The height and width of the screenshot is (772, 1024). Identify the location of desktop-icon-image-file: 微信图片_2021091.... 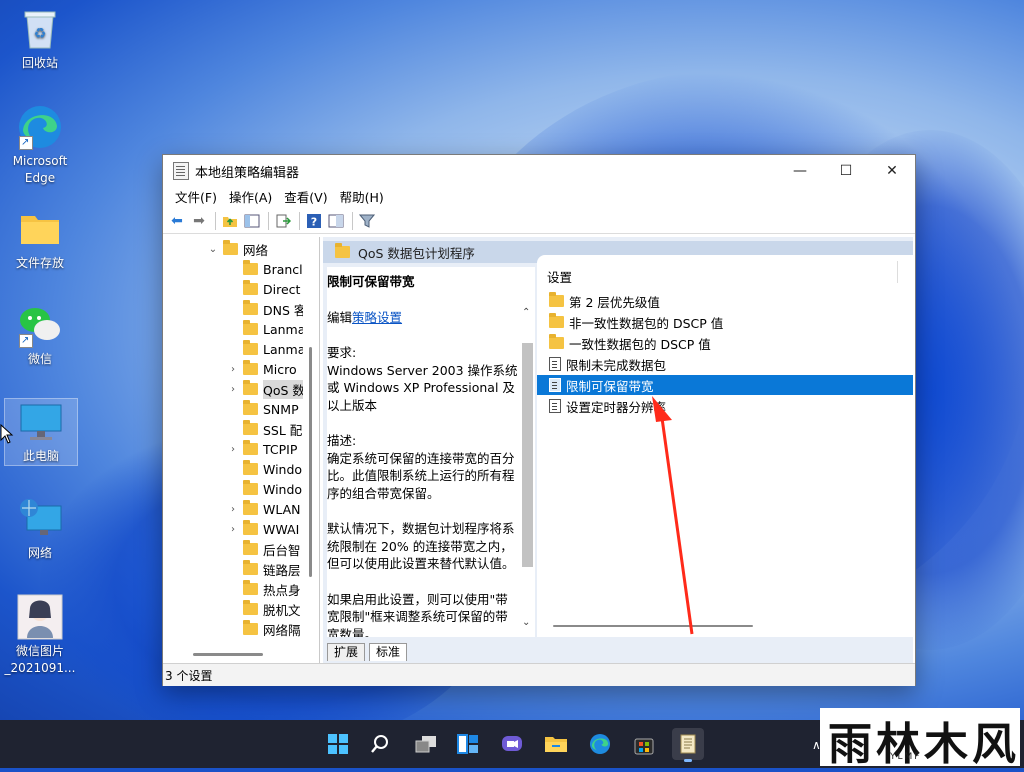
(40, 635).